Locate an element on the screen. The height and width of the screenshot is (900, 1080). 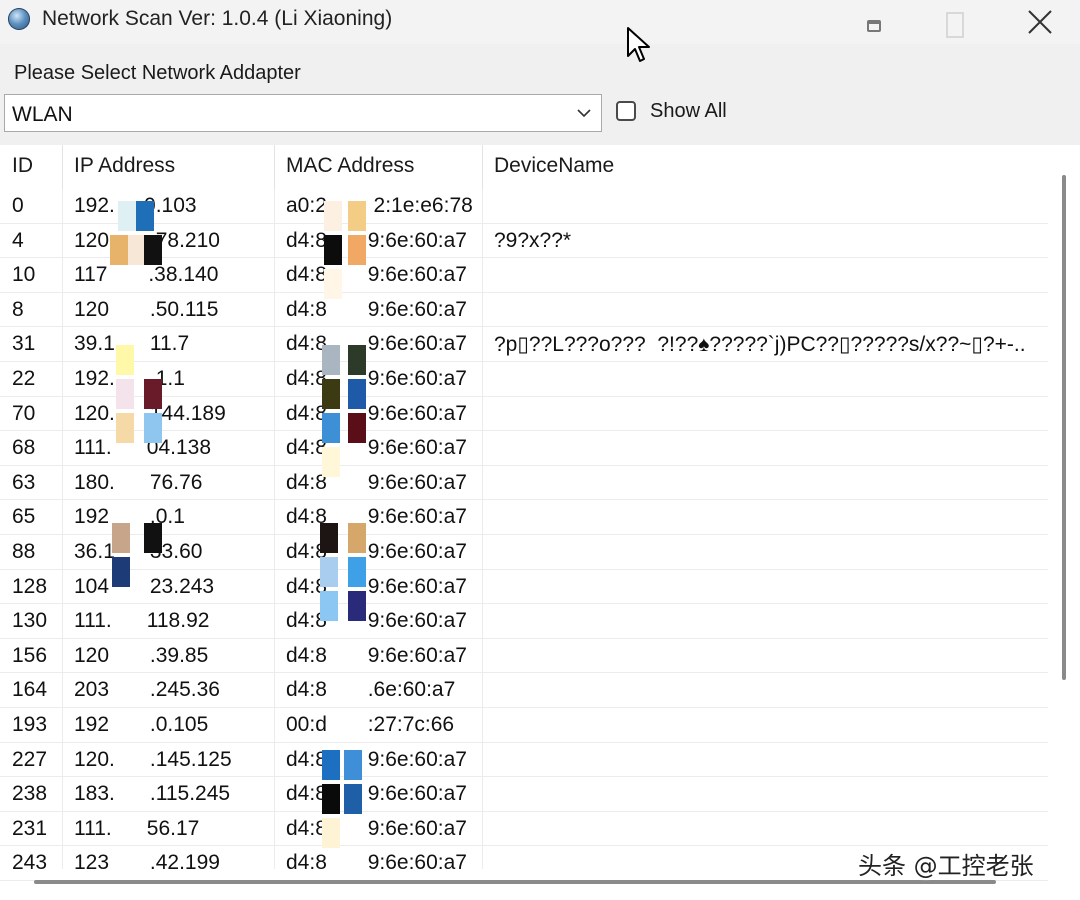
cell-ip: 123 .42.199 is located at coordinates (147, 863).